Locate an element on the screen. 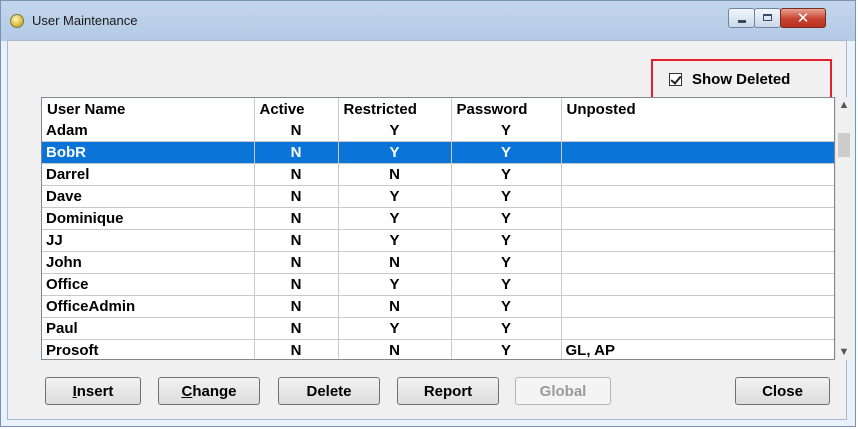  global-label: Global is located at coordinates (563, 391).